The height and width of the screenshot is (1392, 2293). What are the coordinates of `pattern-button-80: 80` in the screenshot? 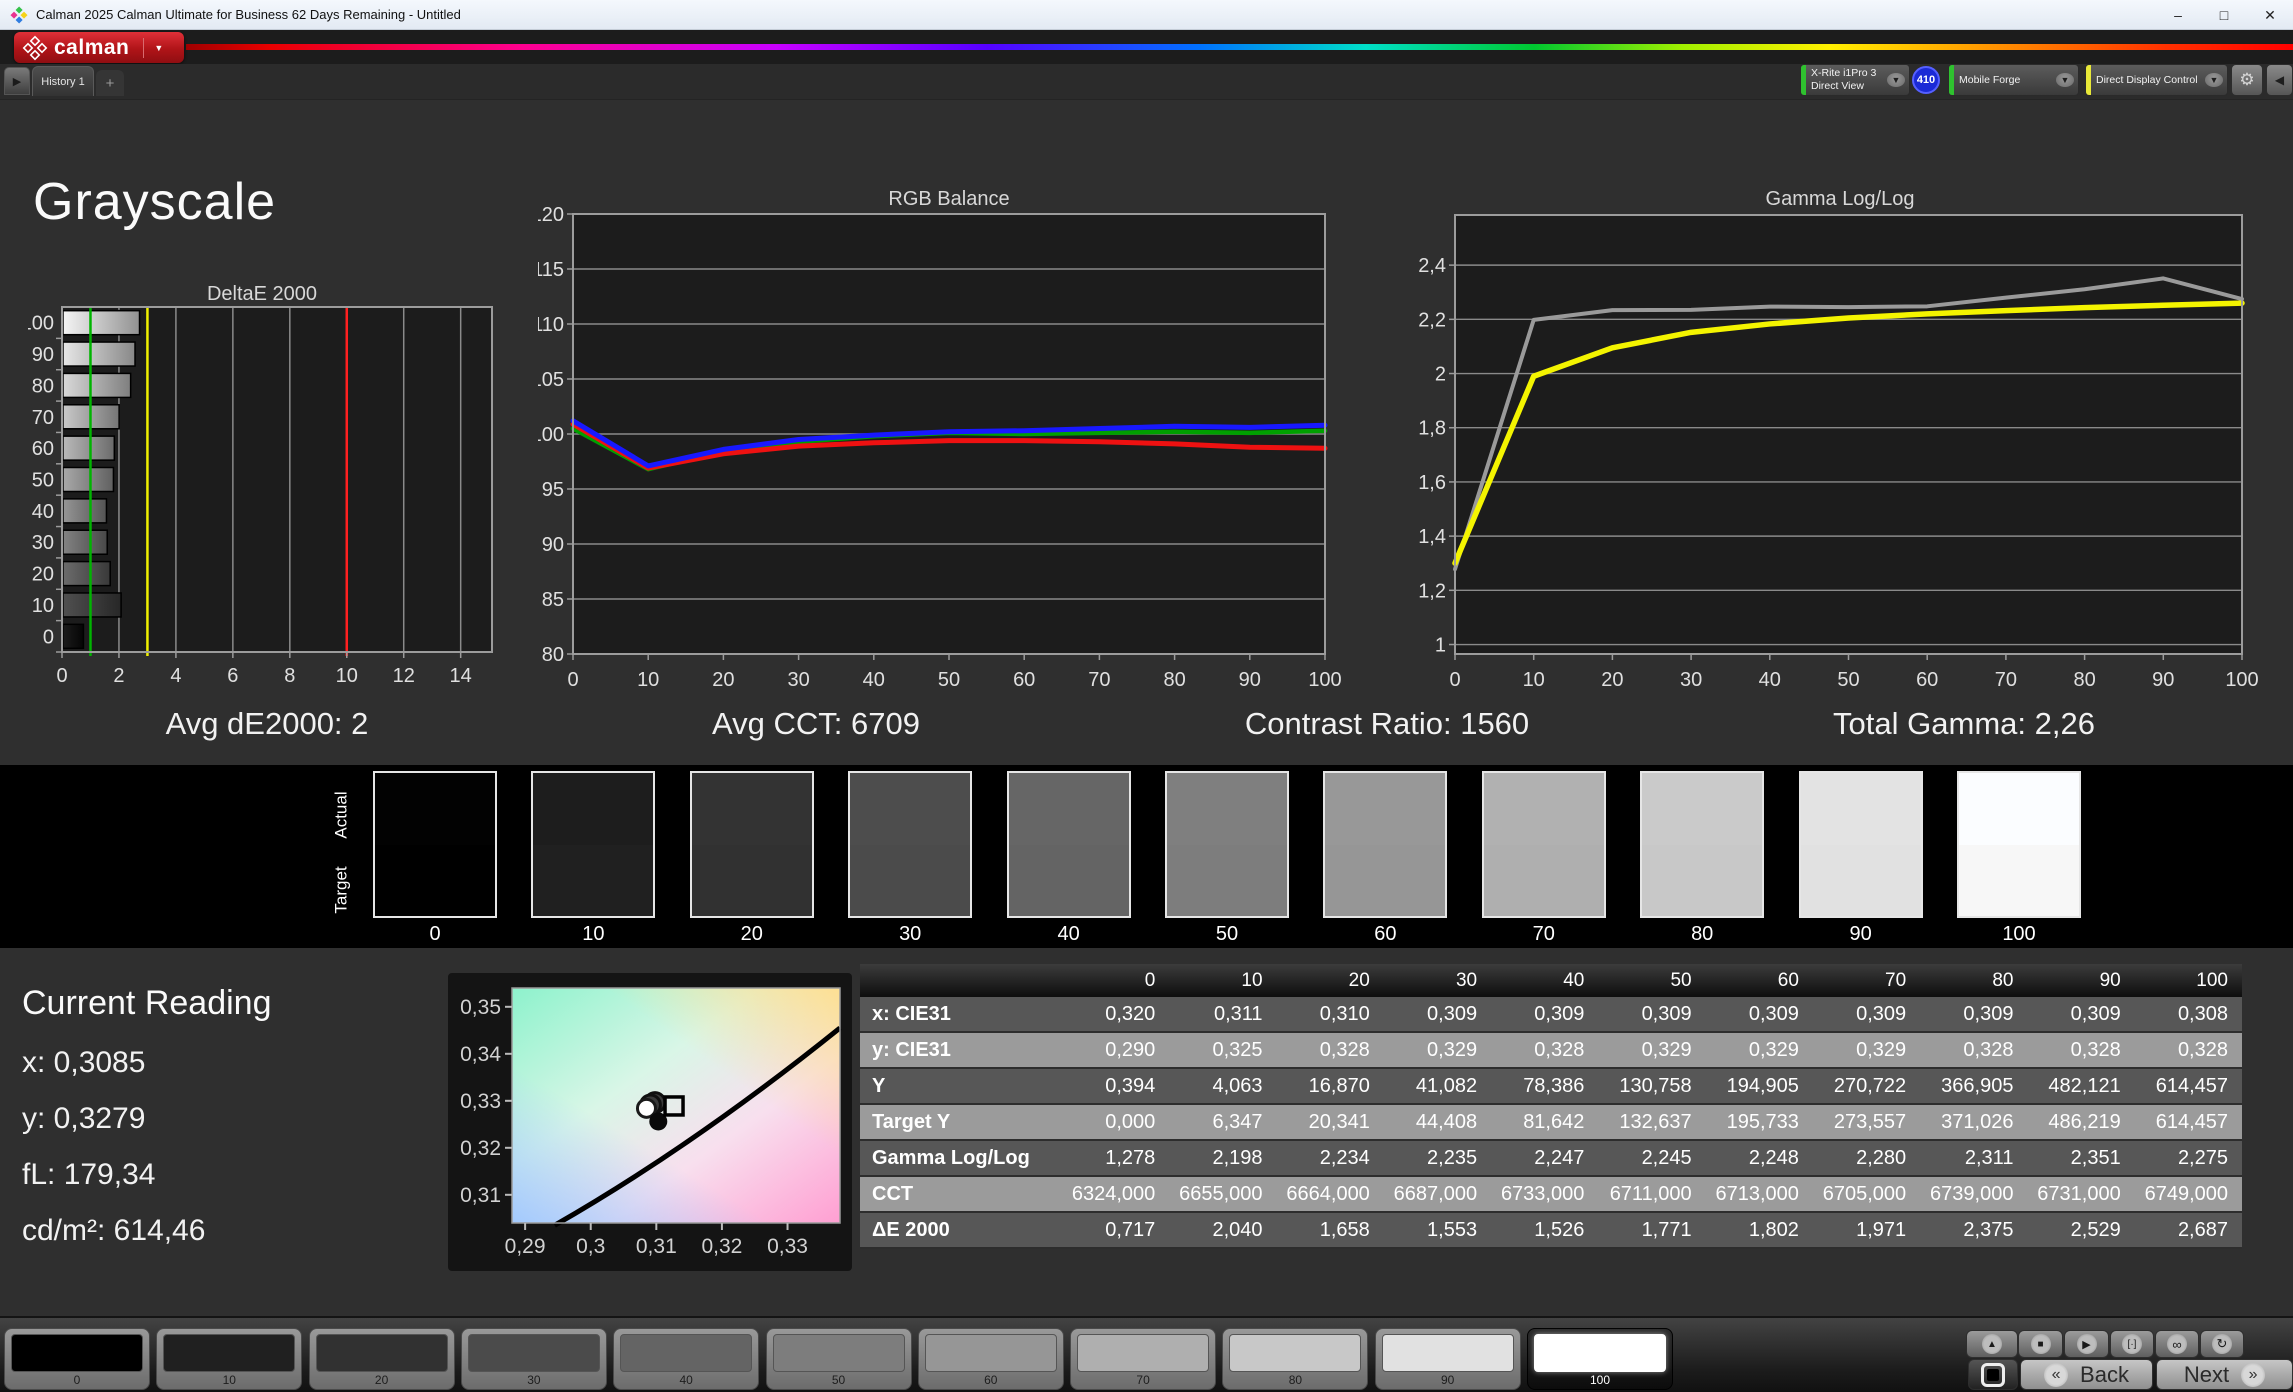 It's located at (1295, 1359).